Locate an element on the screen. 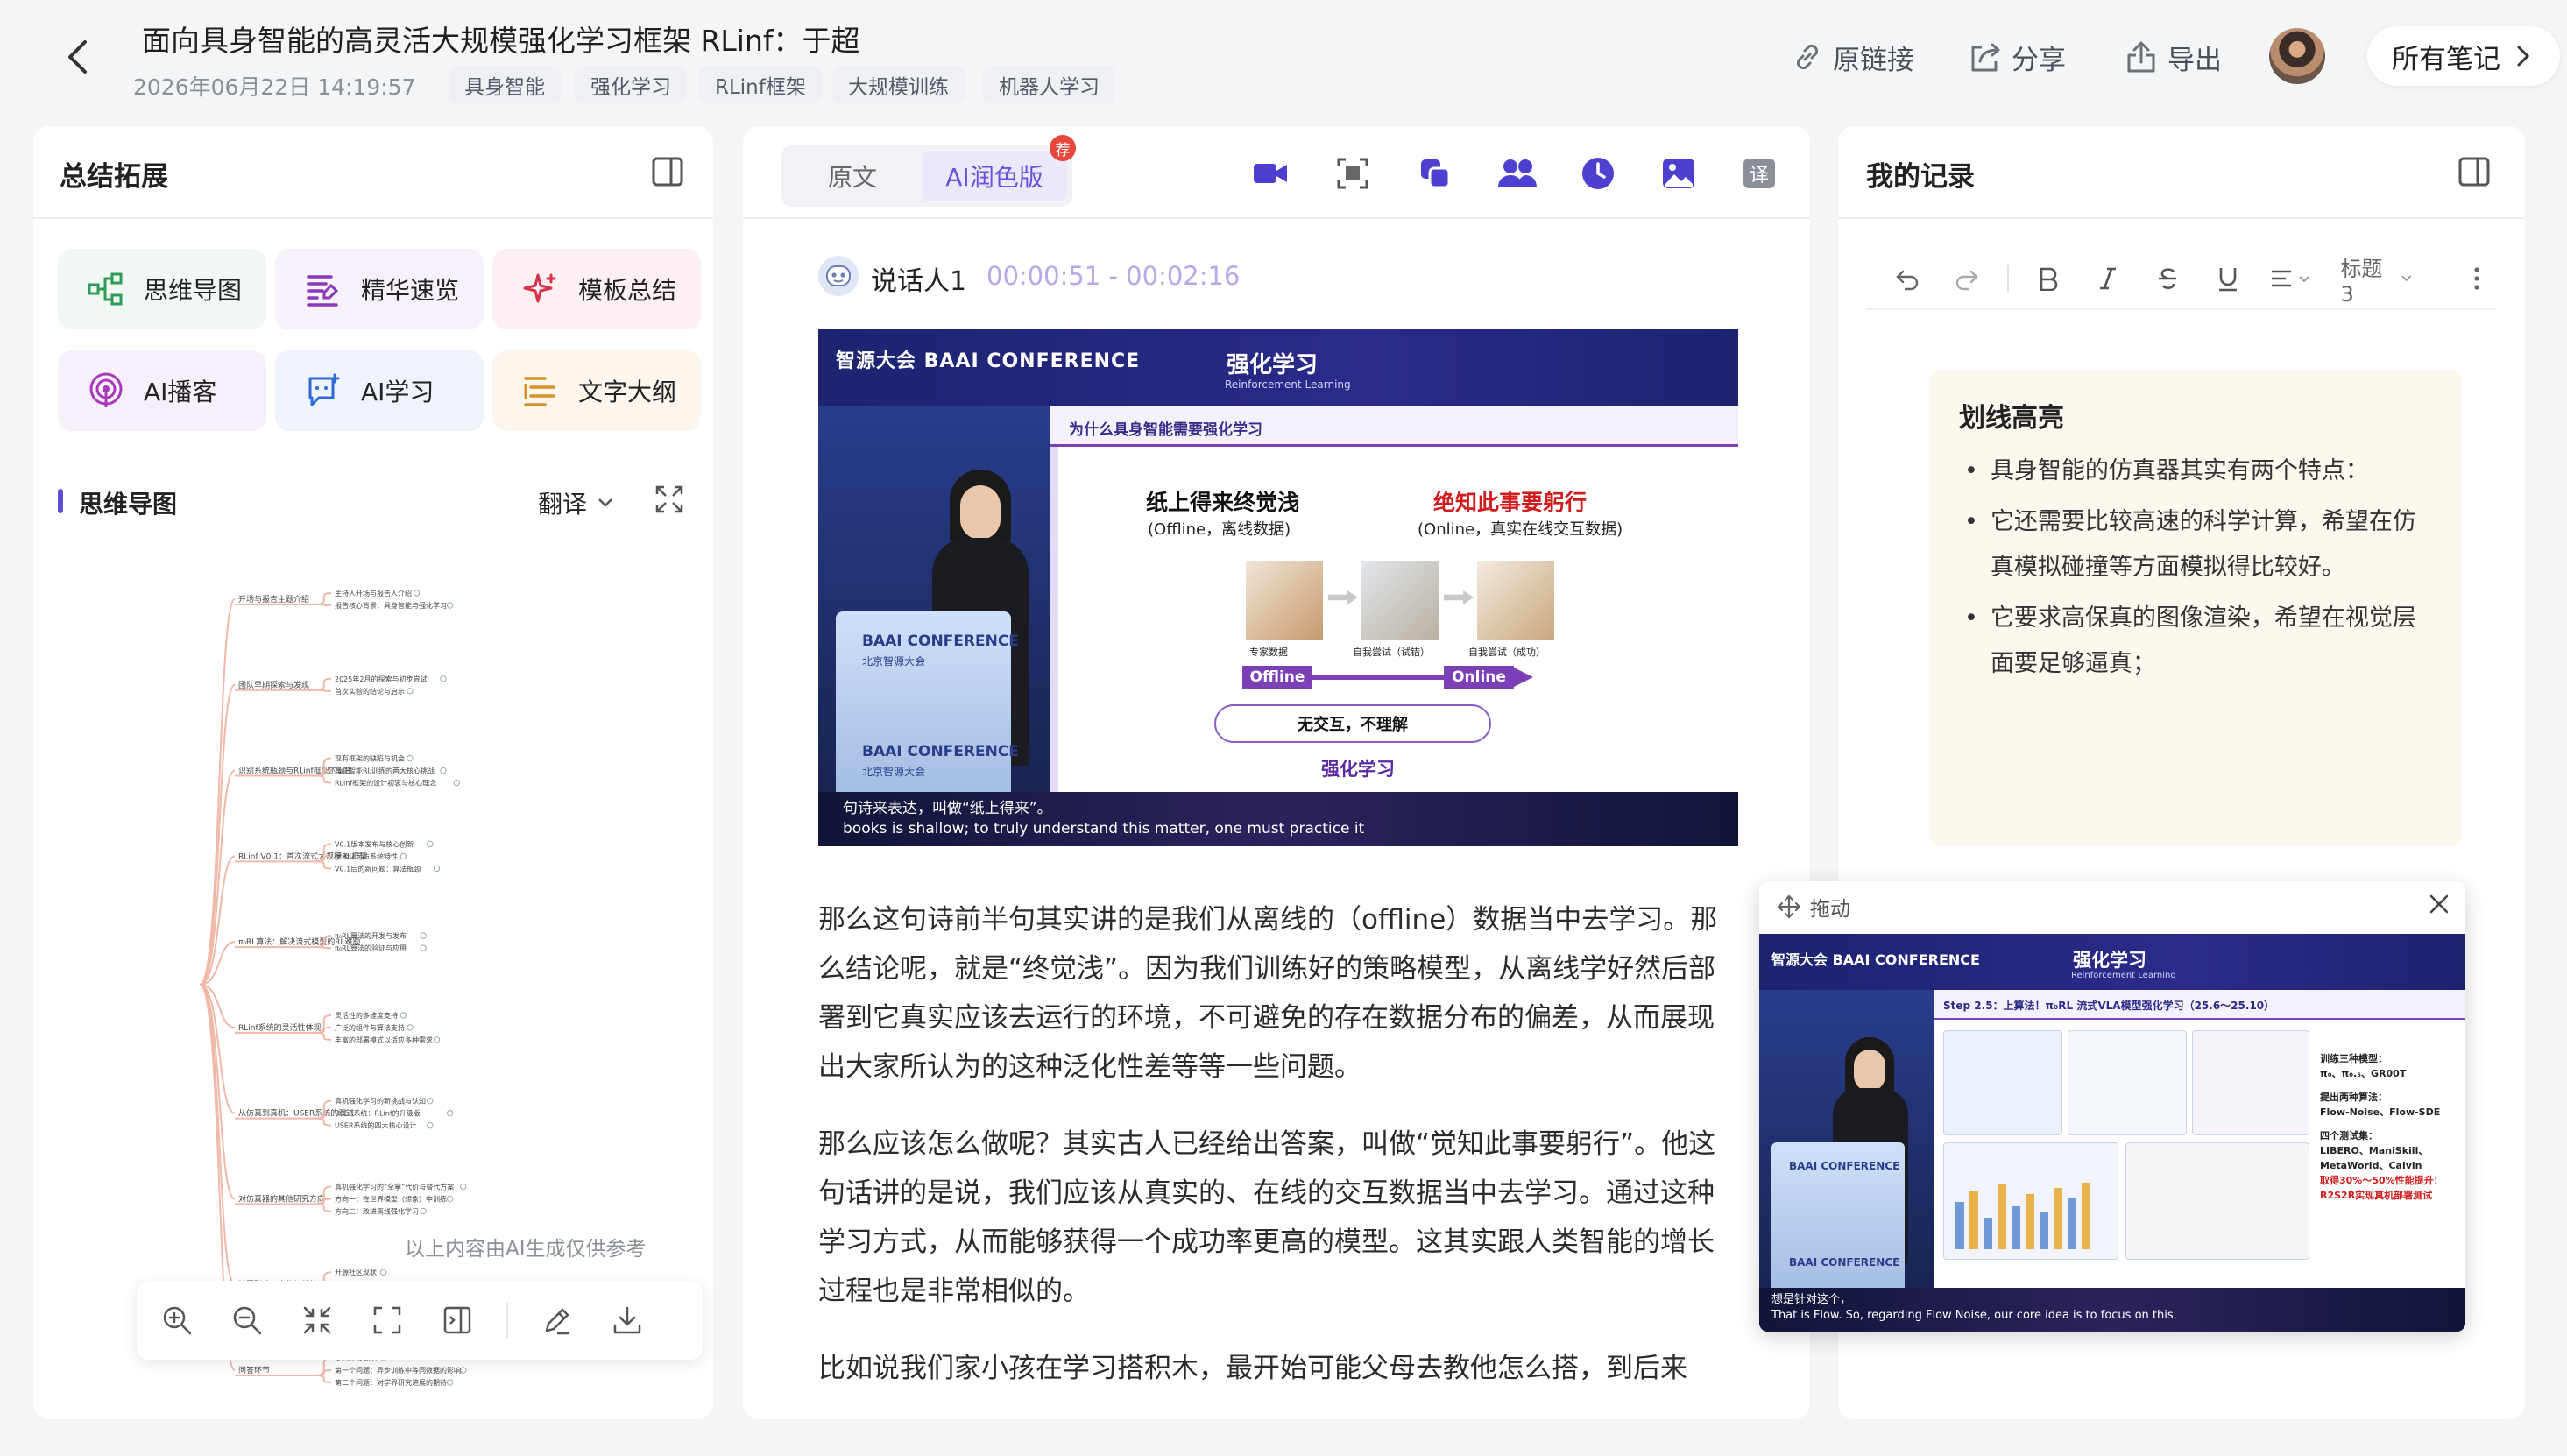 The image size is (2567, 1456). tag-chip: 强化学习 is located at coordinates (631, 85).